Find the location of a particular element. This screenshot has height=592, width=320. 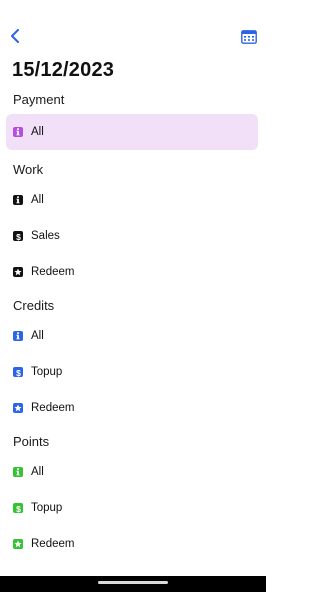

home-indicator is located at coordinates (133, 582).